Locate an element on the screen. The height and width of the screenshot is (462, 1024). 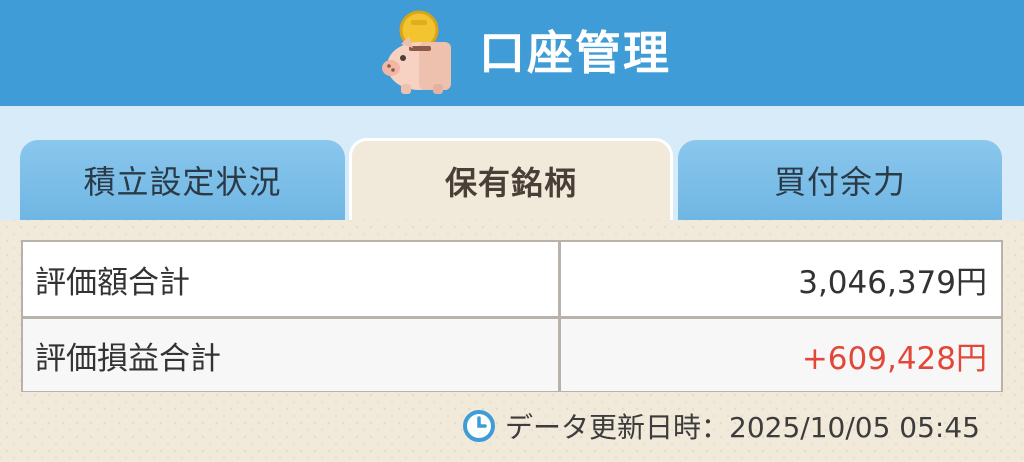
piggy-bank-coin-icon is located at coordinates (418, 53).